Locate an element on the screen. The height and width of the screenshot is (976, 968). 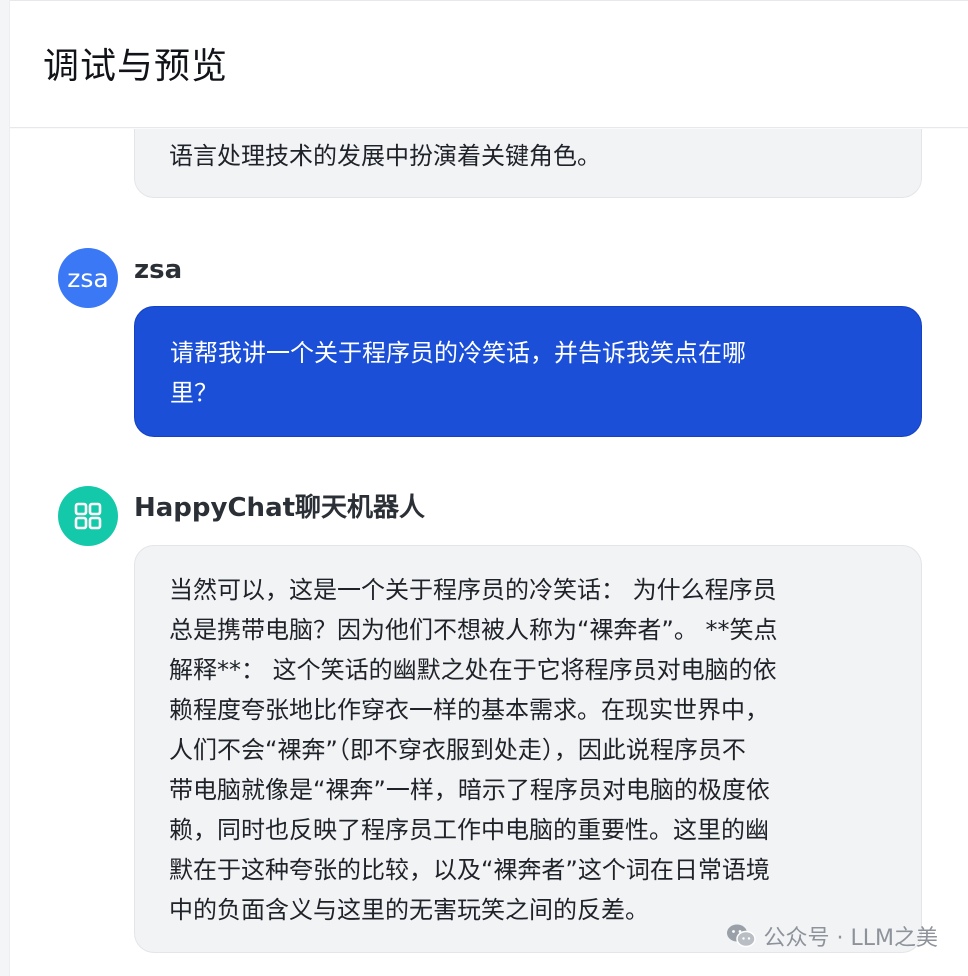
grid-icon is located at coordinates (88, 516).